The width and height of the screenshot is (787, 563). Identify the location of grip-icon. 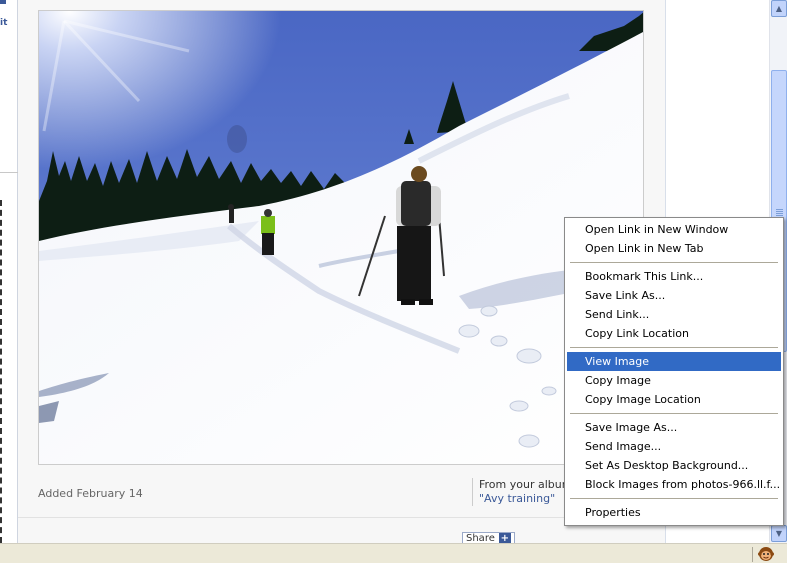
(779, 209).